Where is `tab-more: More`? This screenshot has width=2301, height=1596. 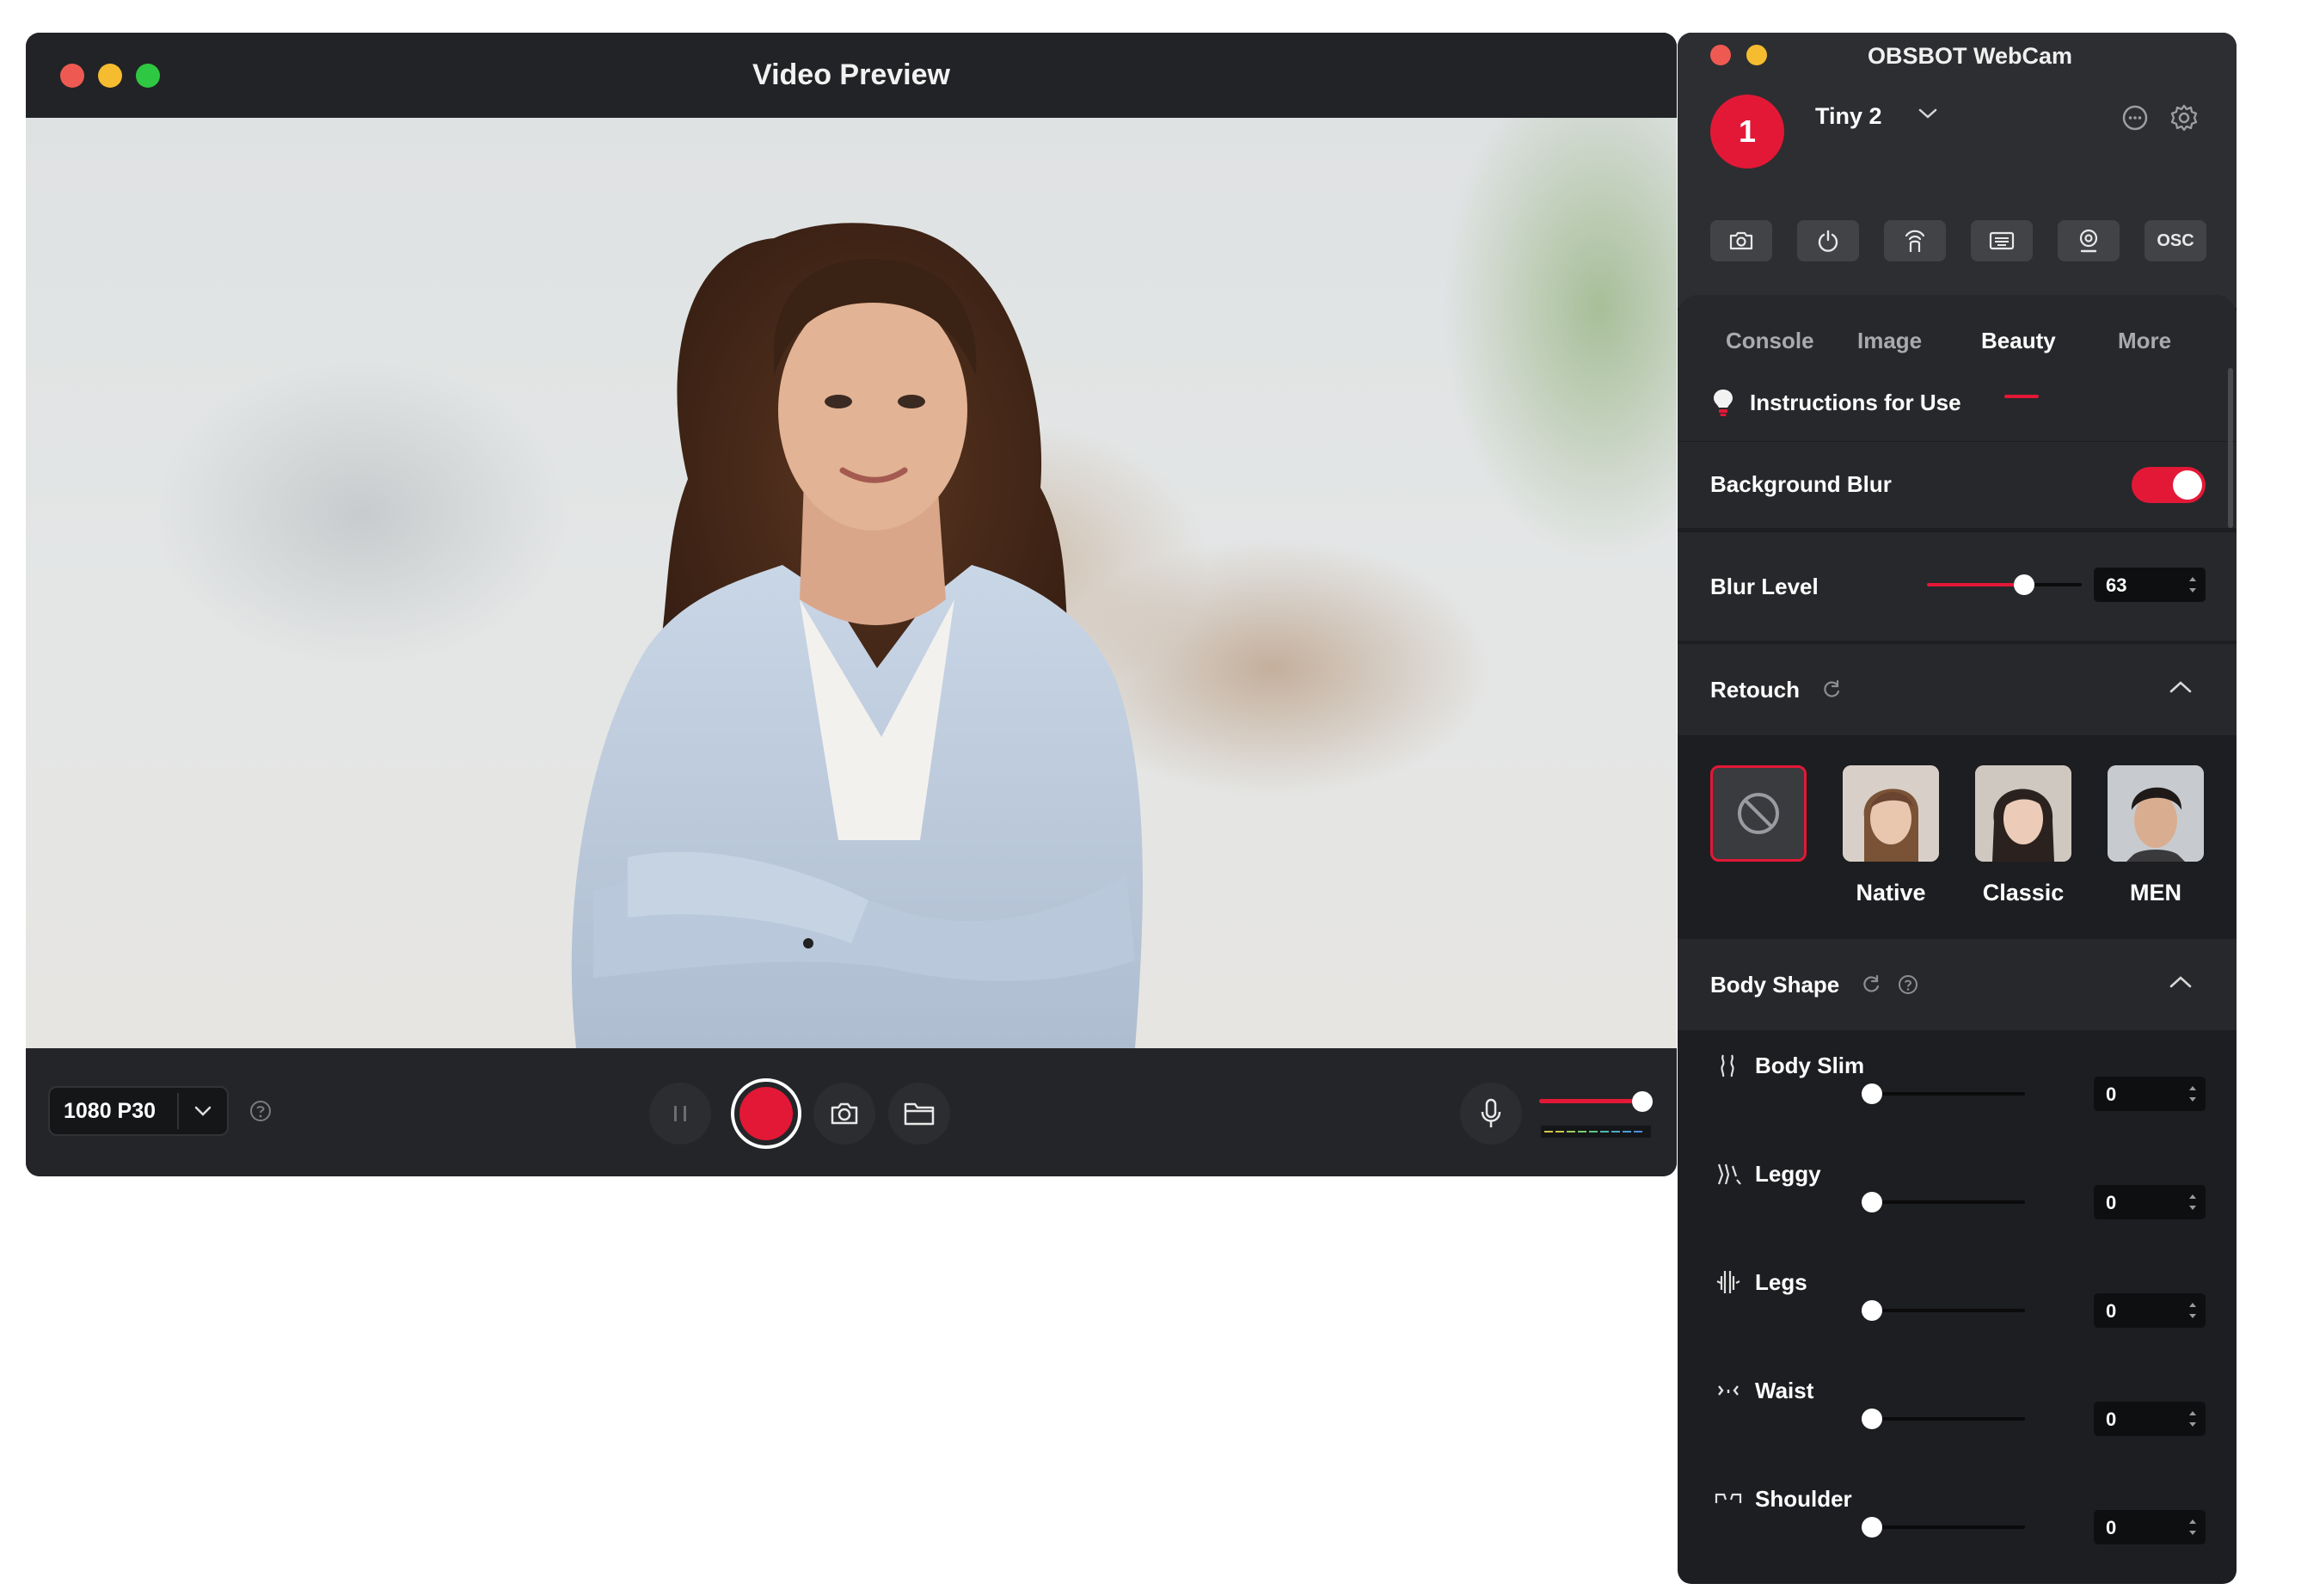
tab-more: More is located at coordinates (2144, 341).